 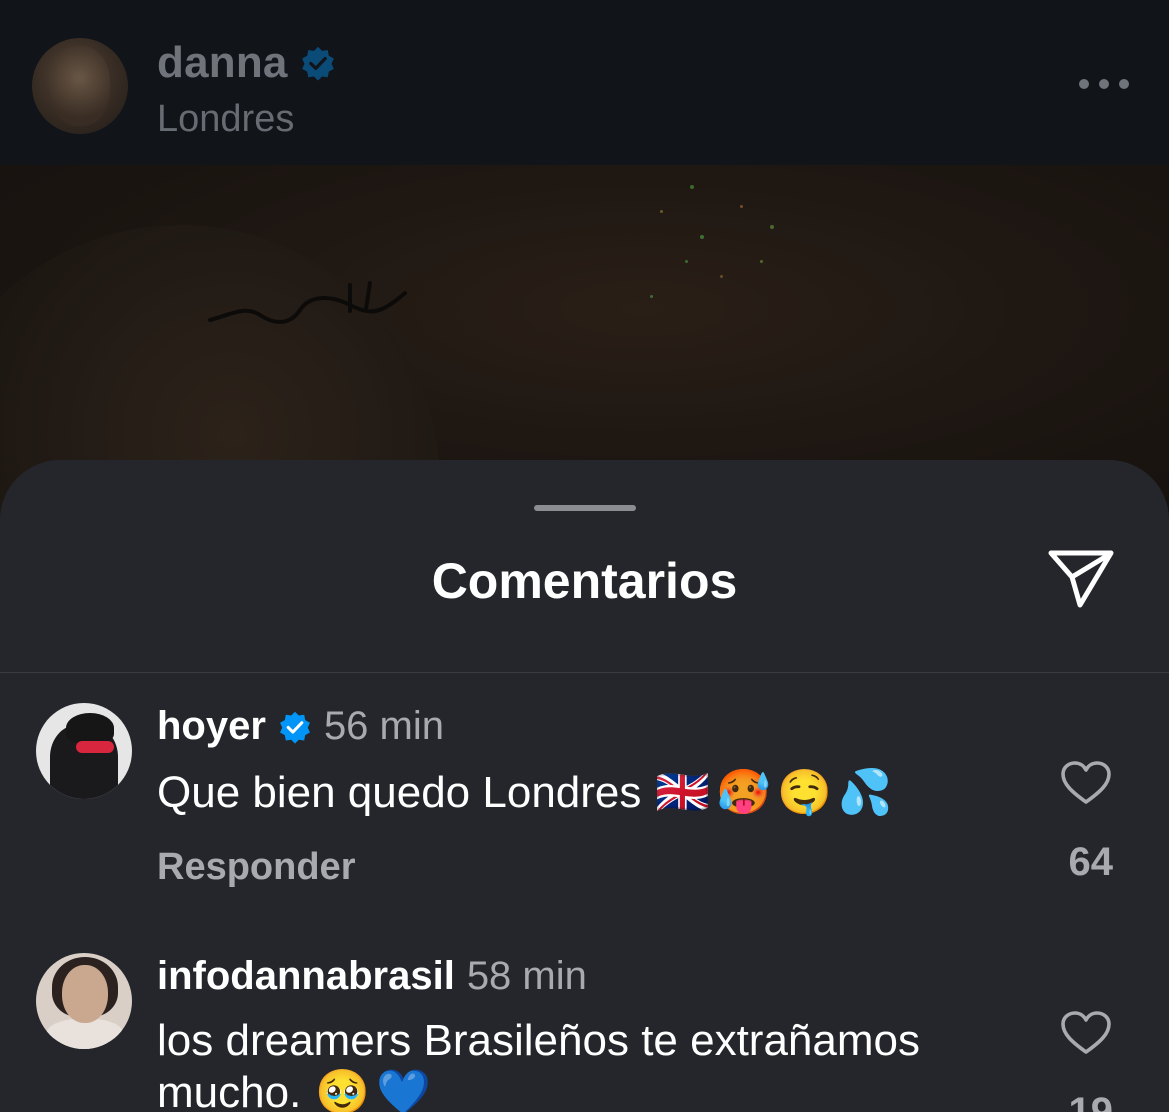 What do you see at coordinates (383, 726) in the screenshot?
I see `comment-timestamp: 56 min` at bounding box center [383, 726].